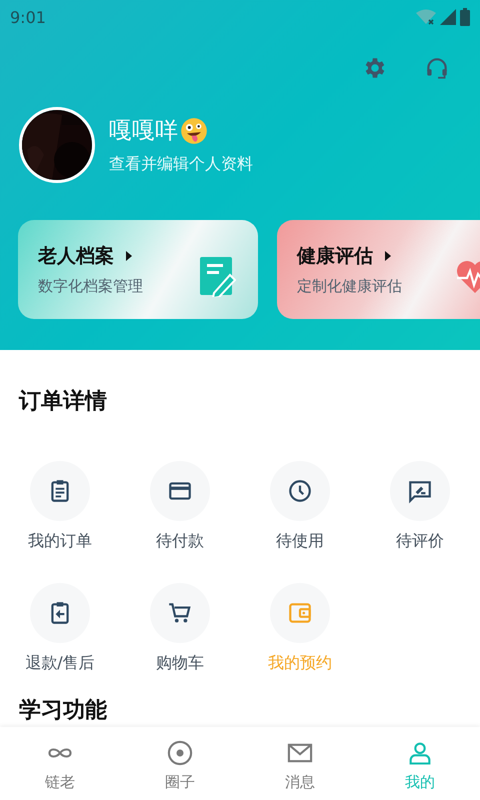 This screenshot has height=800, width=480. What do you see at coordinates (218, 276) in the screenshot?
I see `notepad-icon` at bounding box center [218, 276].